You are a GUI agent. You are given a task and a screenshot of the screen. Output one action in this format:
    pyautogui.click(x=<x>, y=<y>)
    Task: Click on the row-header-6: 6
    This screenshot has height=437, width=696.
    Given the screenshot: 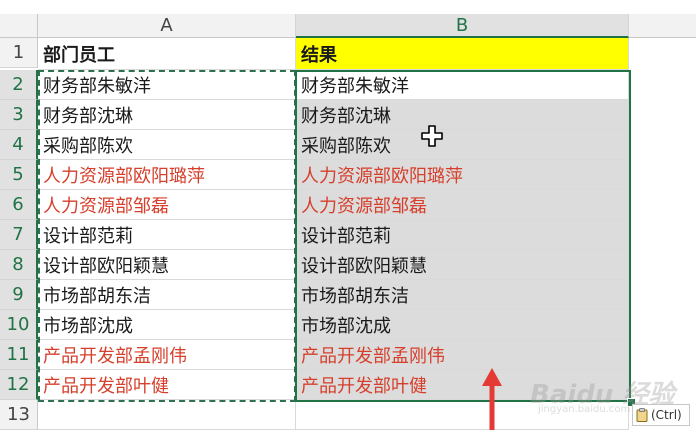 What is the action you would take?
    pyautogui.click(x=19, y=205)
    